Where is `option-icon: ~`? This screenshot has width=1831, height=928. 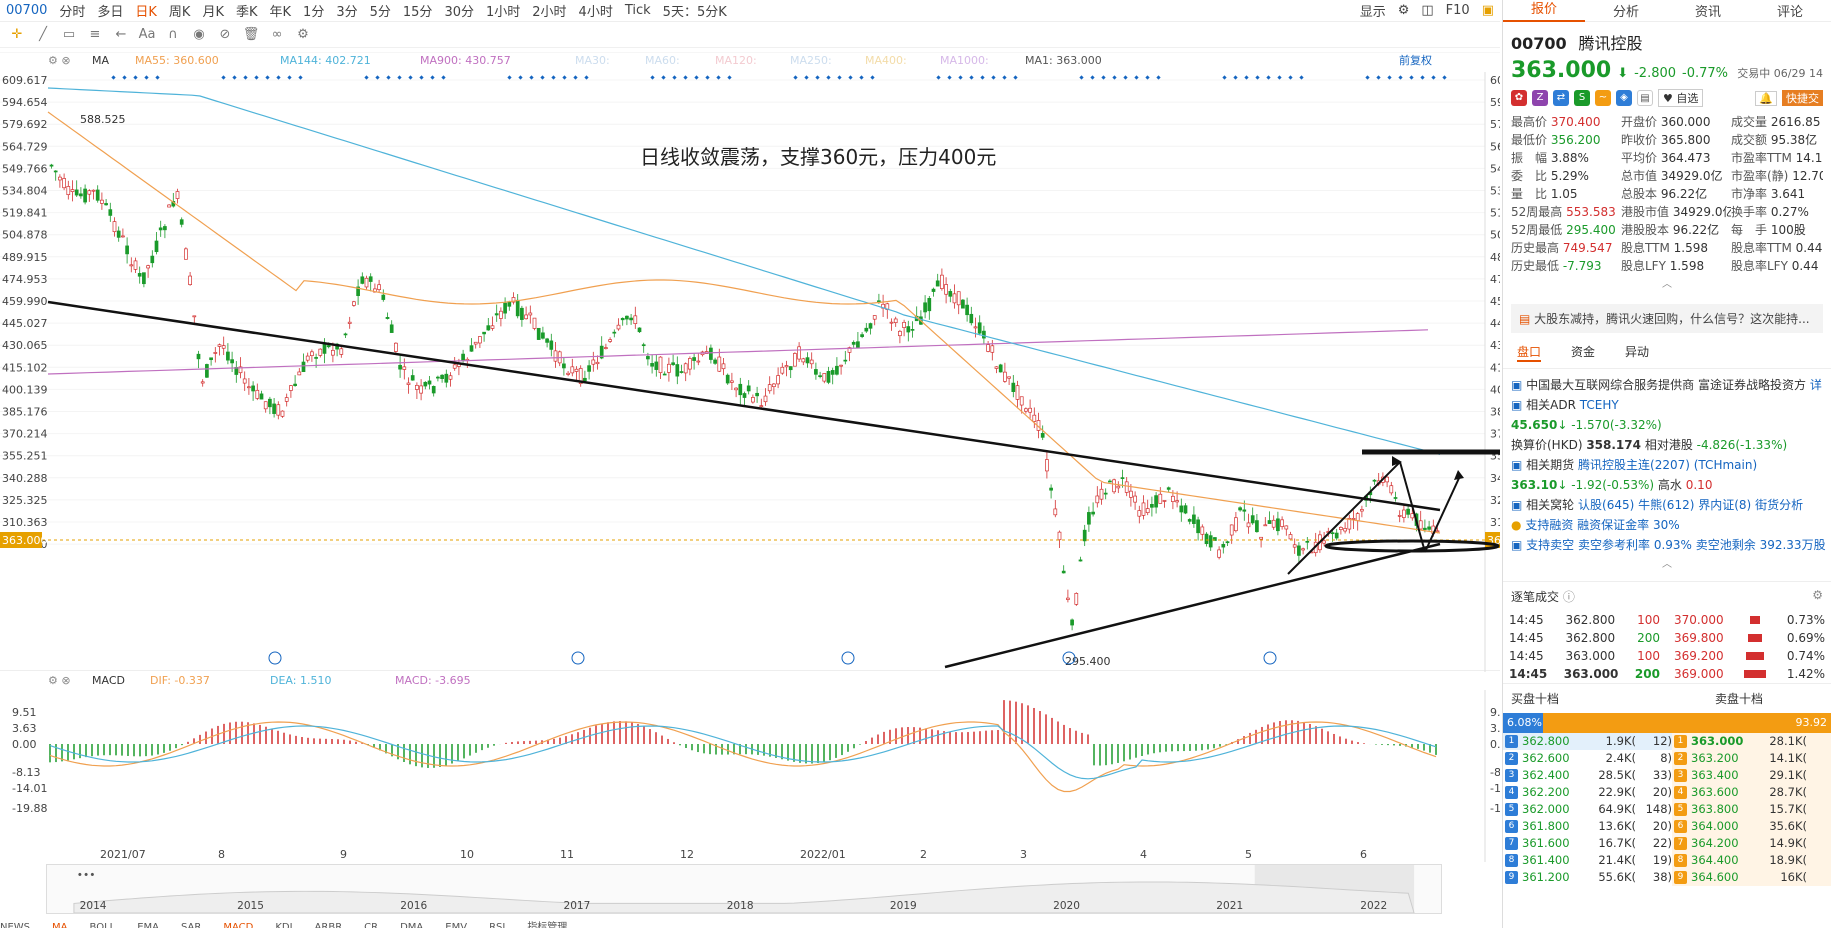 option-icon: ~ is located at coordinates (1603, 98).